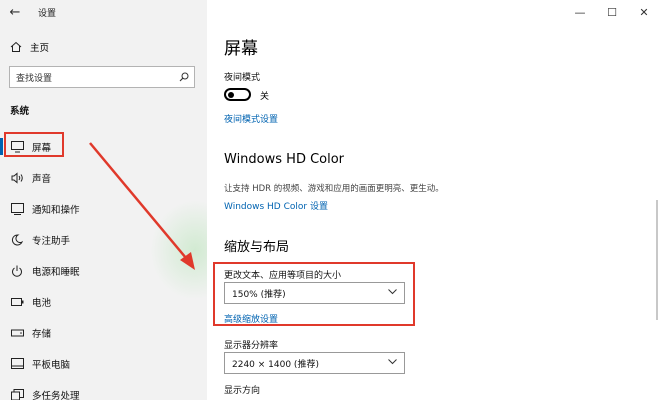 The height and width of the screenshot is (400, 660). Describe the element at coordinates (42, 334) in the screenshot. I see `sidebar-item-label: 存储` at that location.